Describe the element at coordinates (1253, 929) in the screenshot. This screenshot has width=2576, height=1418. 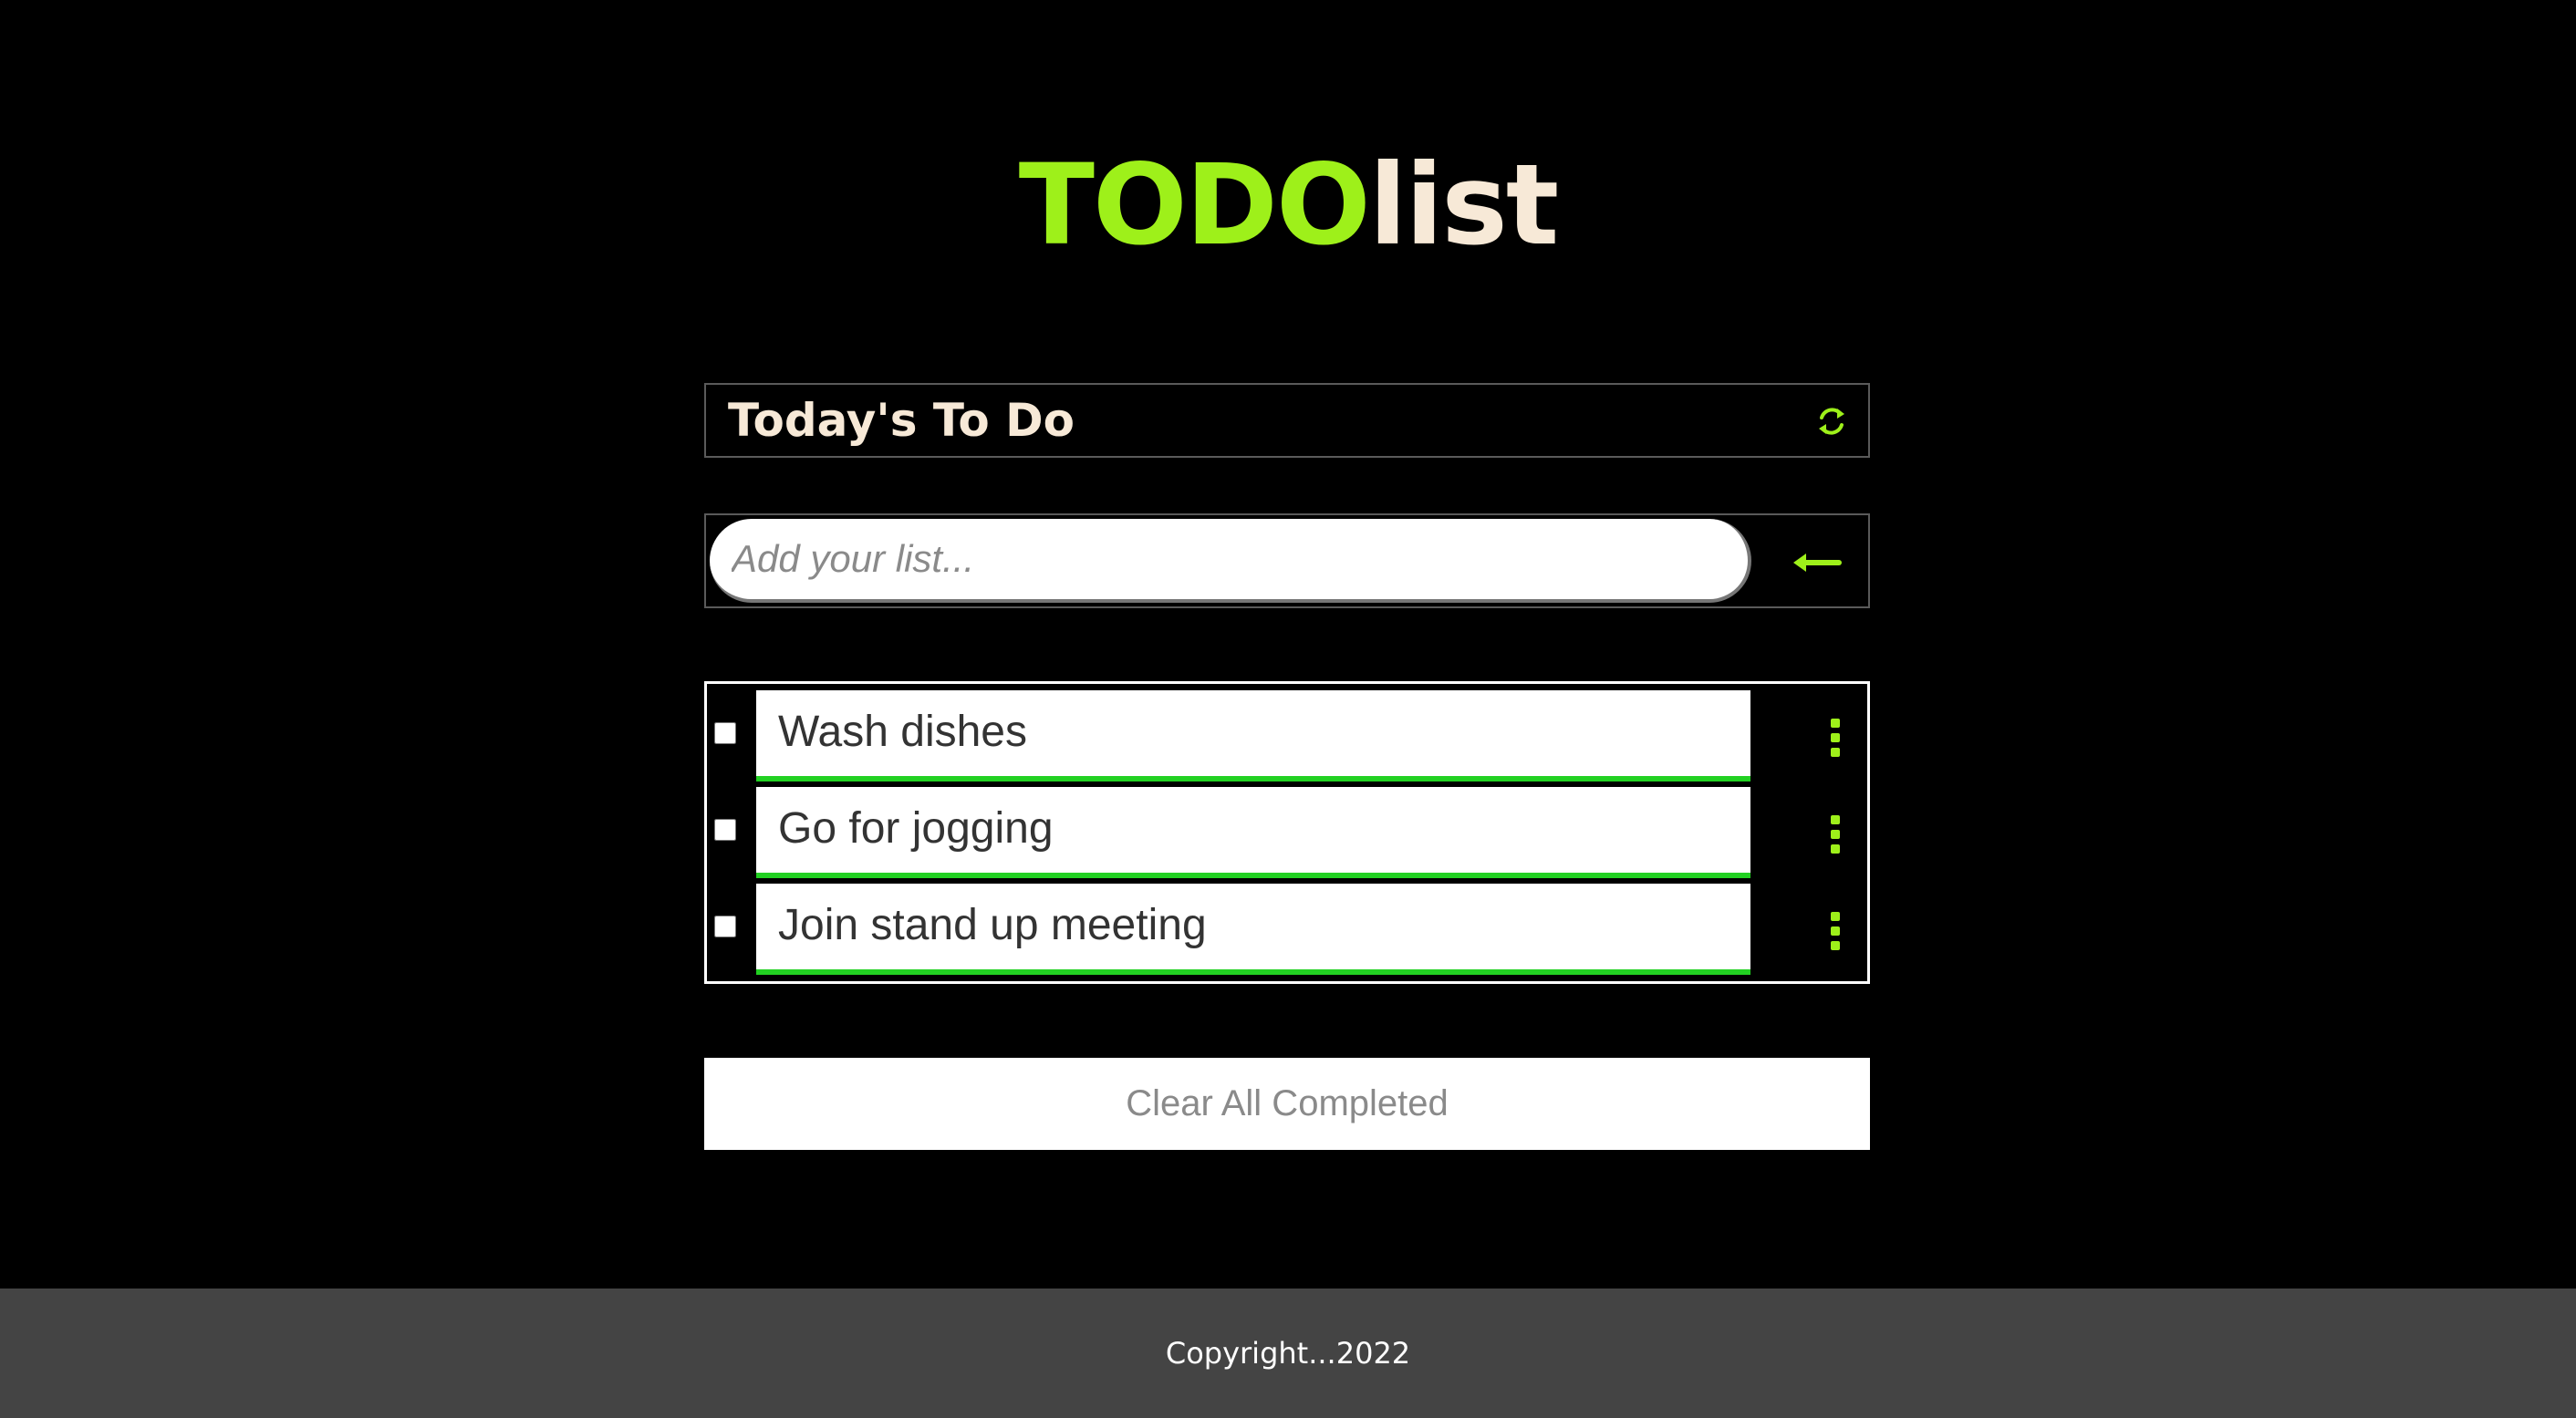
I see `todo-text: Join stand up meeting` at that location.